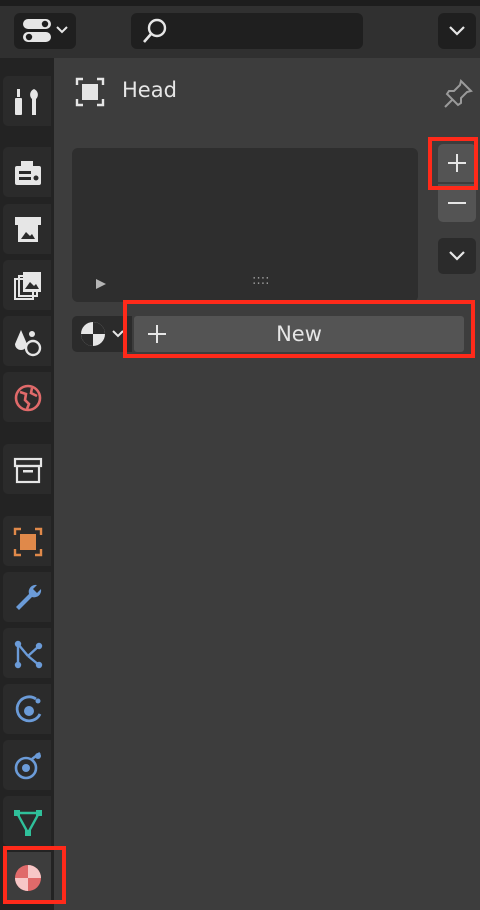 This screenshot has height=910, width=480. I want to click on tab-material, so click(27, 877).